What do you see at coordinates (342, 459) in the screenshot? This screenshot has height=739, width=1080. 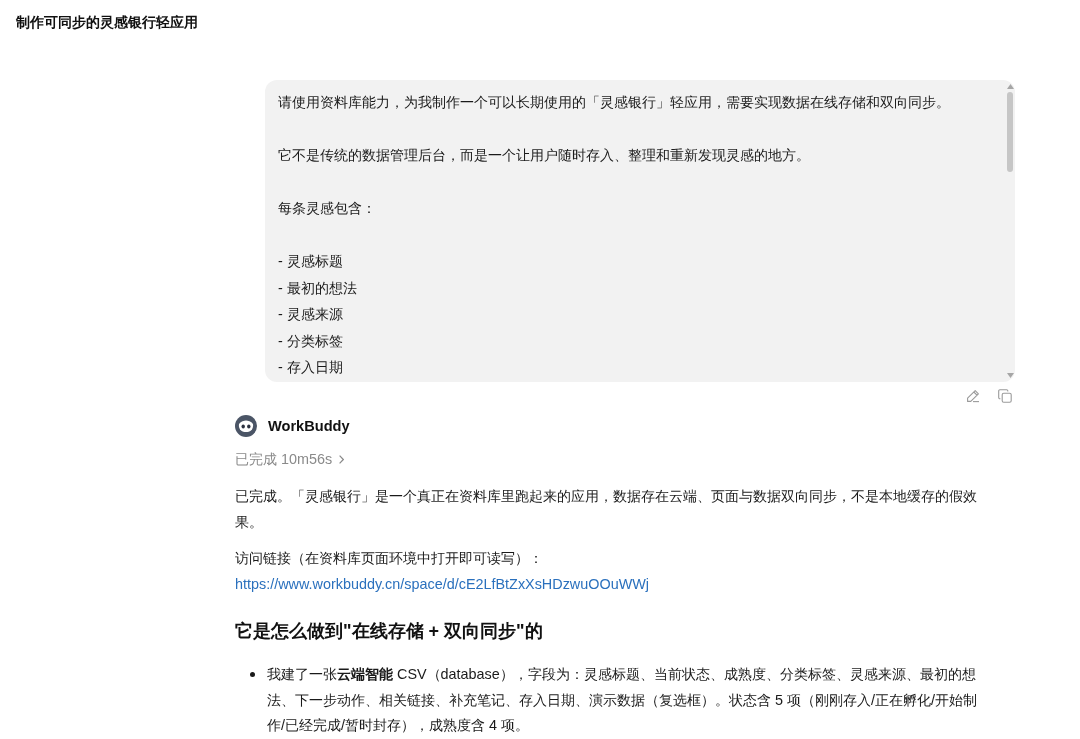 I see `chevron-right-icon` at bounding box center [342, 459].